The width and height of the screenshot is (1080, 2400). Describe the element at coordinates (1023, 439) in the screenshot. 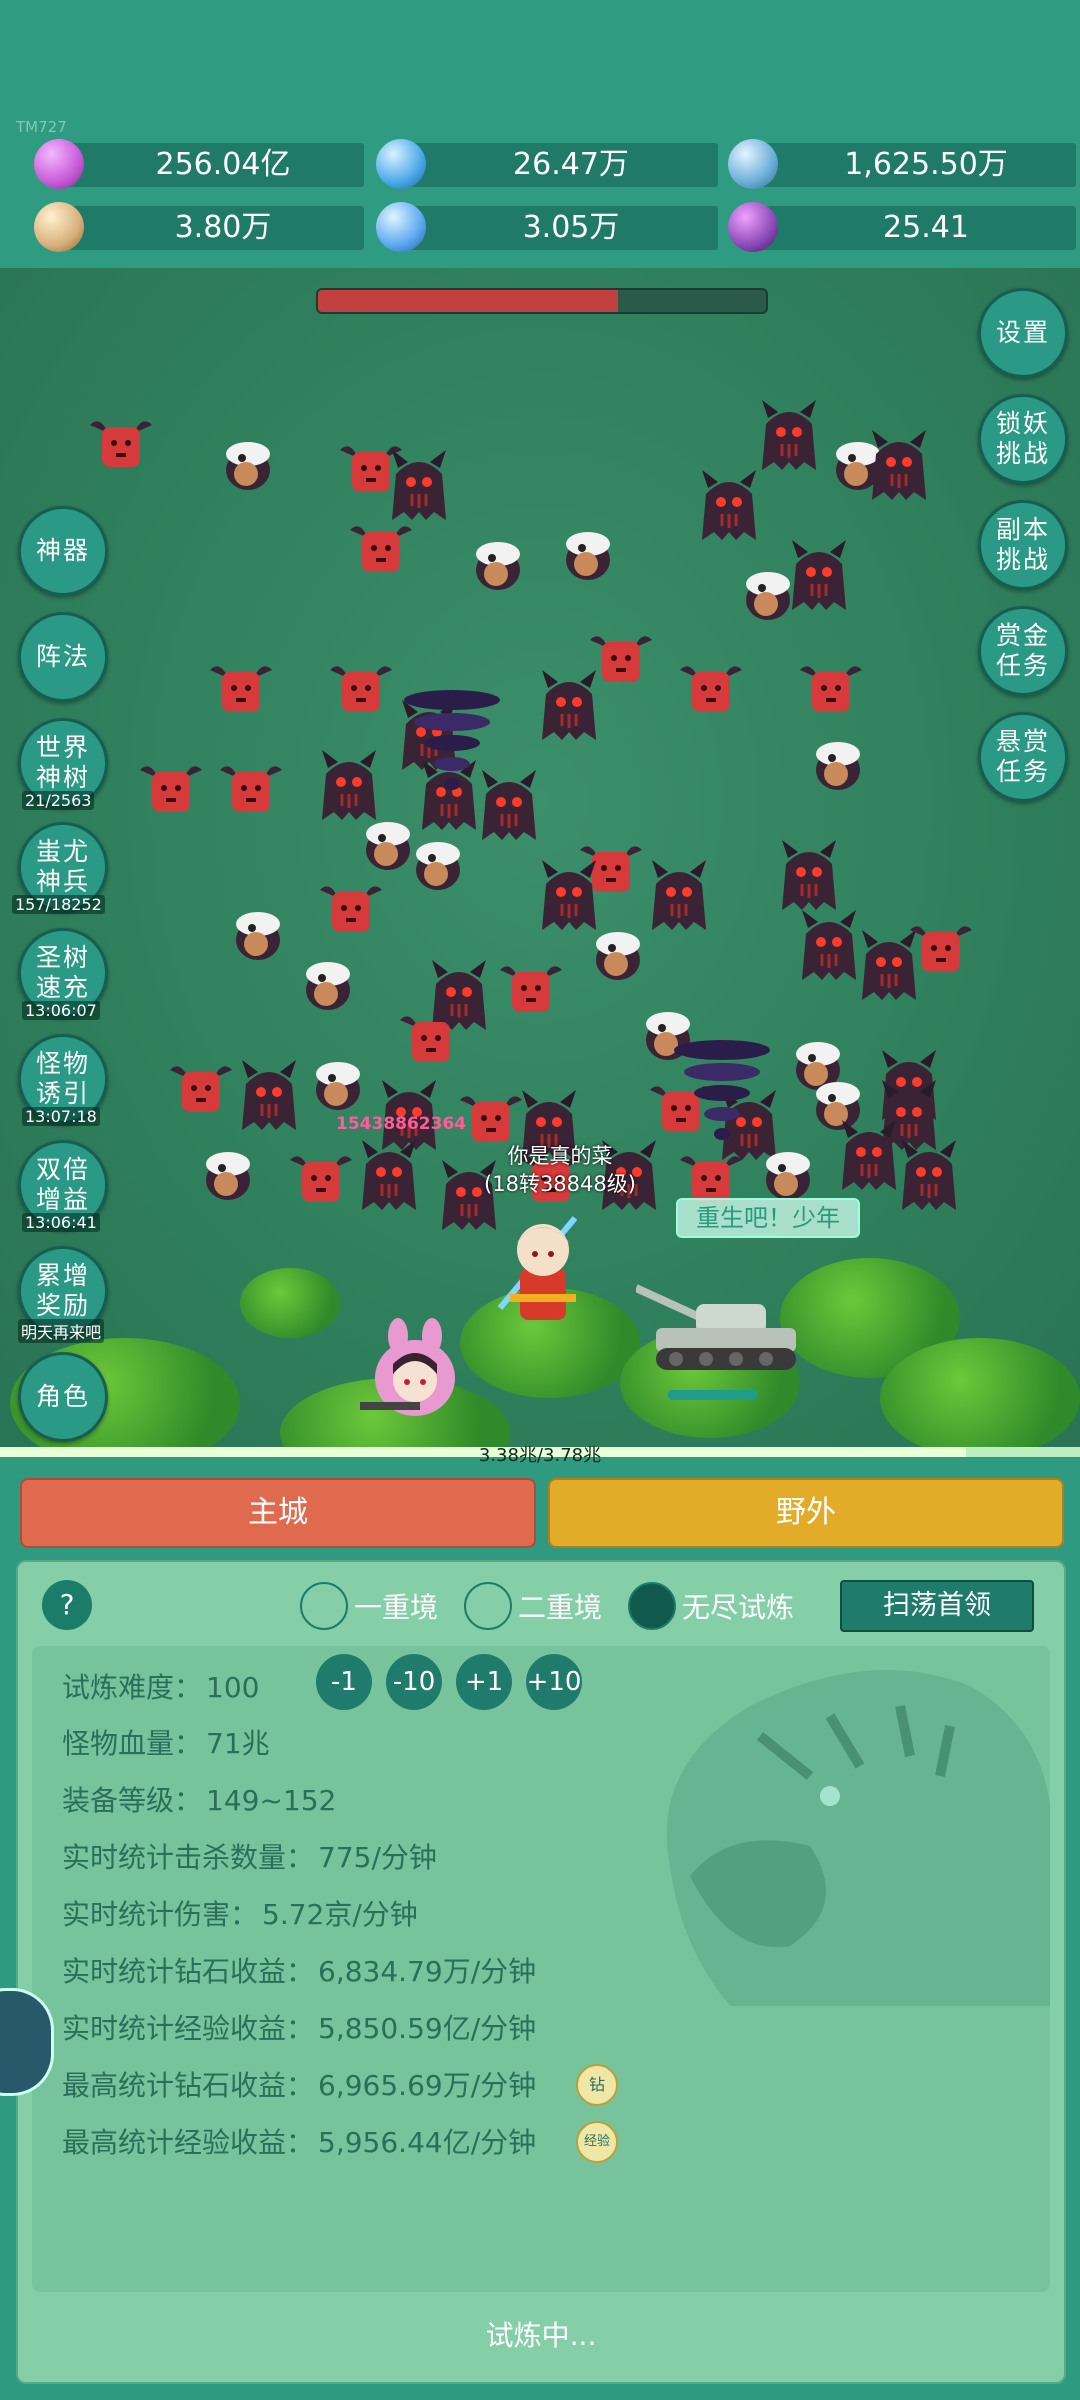

I see `demon-lock-challenge-button: 锁妖 挑战` at that location.